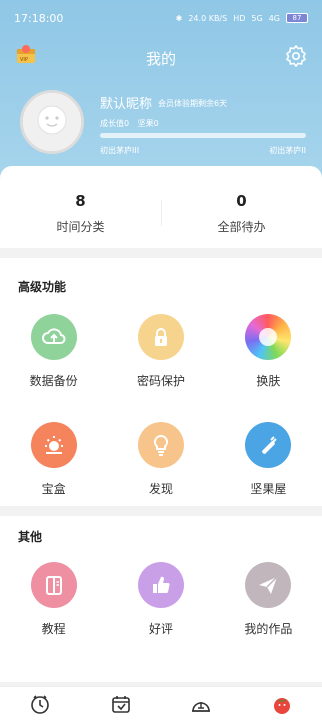 This screenshot has height=720, width=322. Describe the element at coordinates (193, 103) in the screenshot. I see `member-trial-text: 会员体验期剩余6天` at that location.